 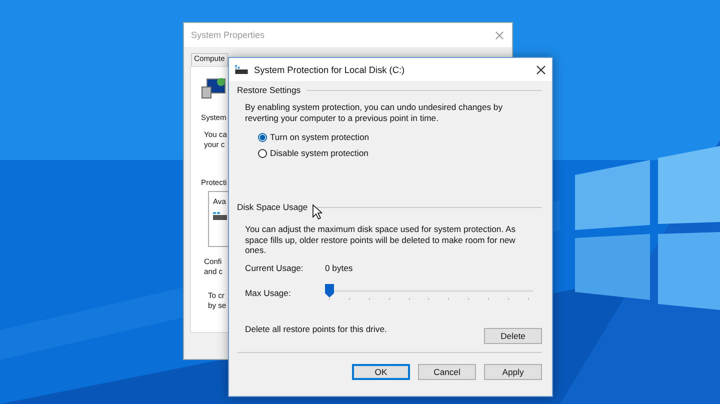 I want to click on description-text: Delete all restore points for this drive., so click(x=316, y=329).